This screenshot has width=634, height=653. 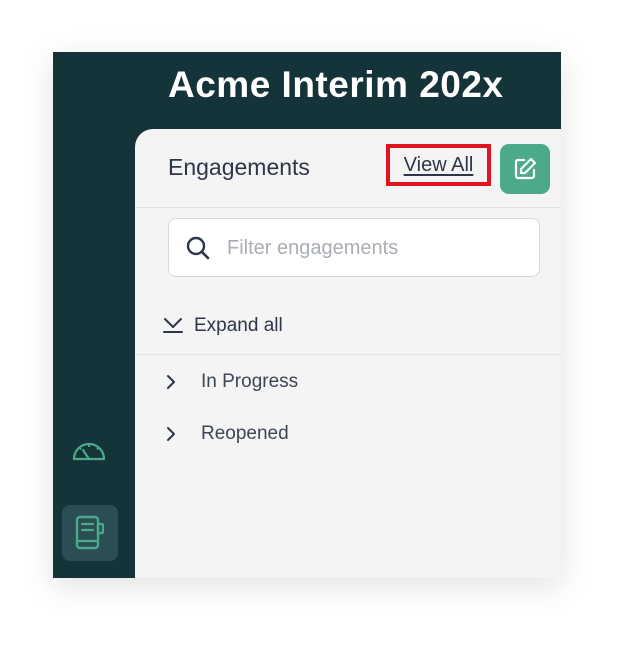 What do you see at coordinates (238, 325) in the screenshot?
I see `expand-all-label: Expand all` at bounding box center [238, 325].